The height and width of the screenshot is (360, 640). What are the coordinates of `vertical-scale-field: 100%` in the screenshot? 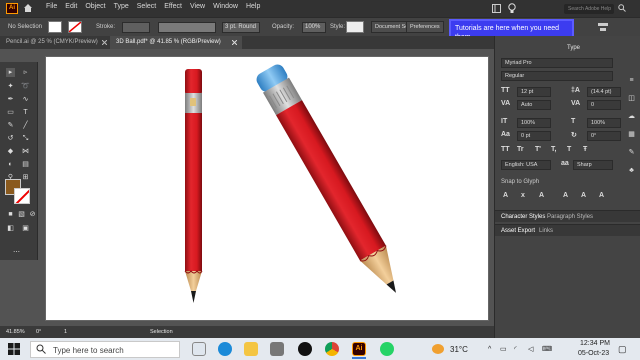 It's located at (534, 123).